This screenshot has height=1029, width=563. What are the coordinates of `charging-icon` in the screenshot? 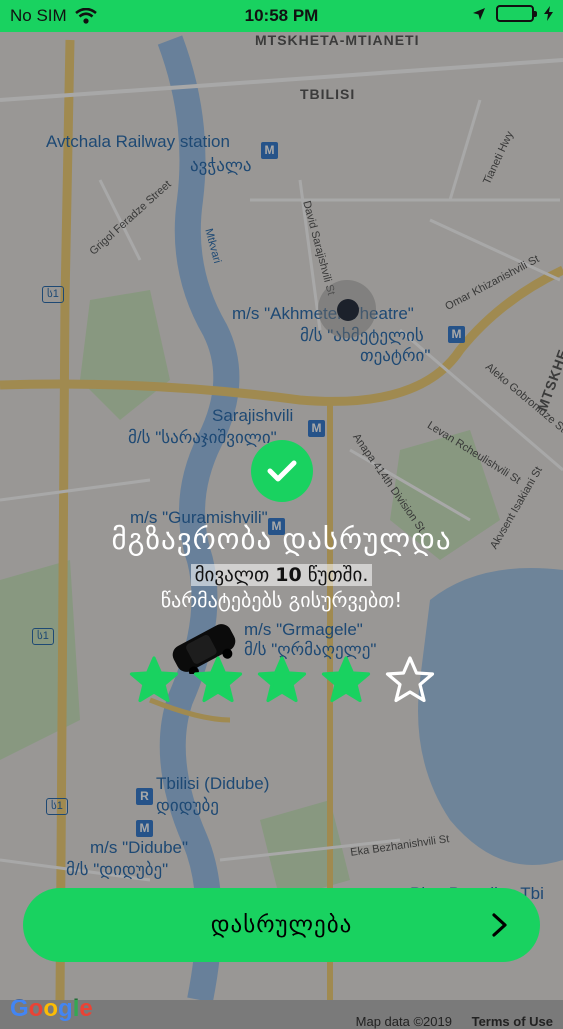 It's located at (548, 13).